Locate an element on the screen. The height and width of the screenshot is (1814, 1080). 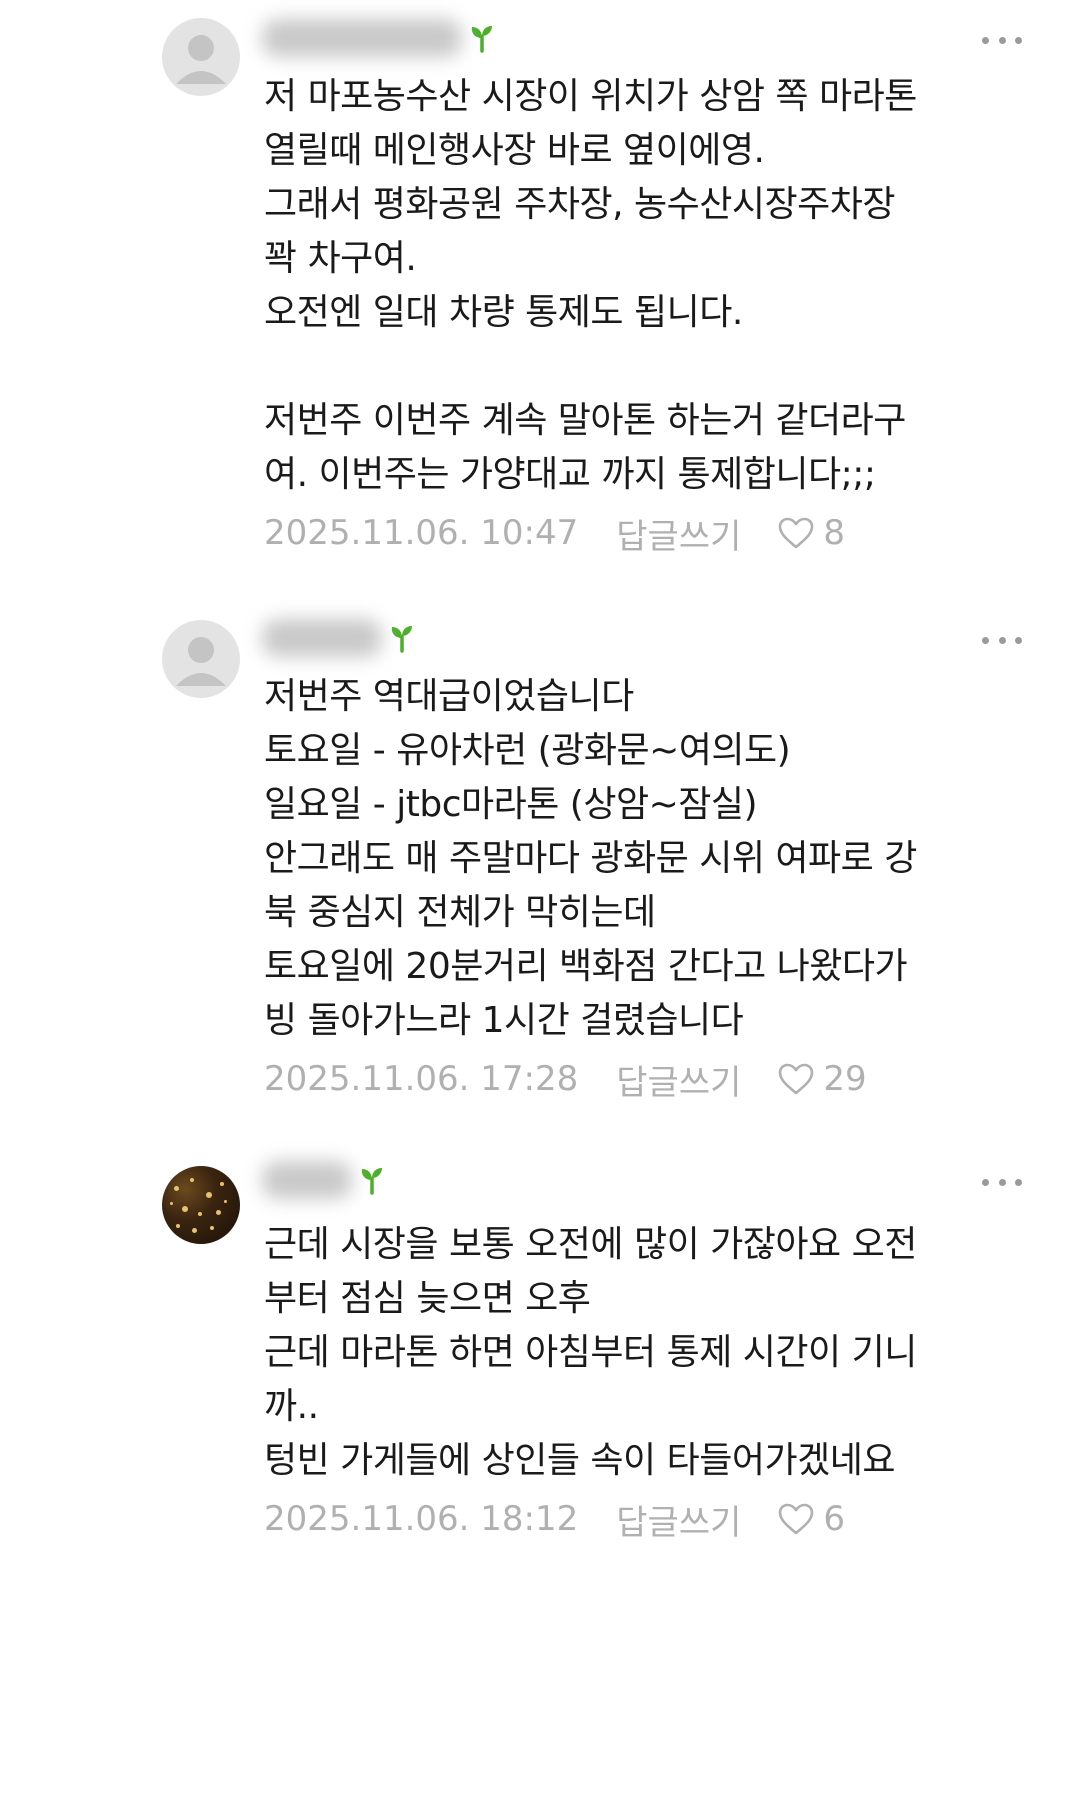
comment-meta: 2025.11.06. 18:12 답글쓰기 6 is located at coordinates (554, 1519).